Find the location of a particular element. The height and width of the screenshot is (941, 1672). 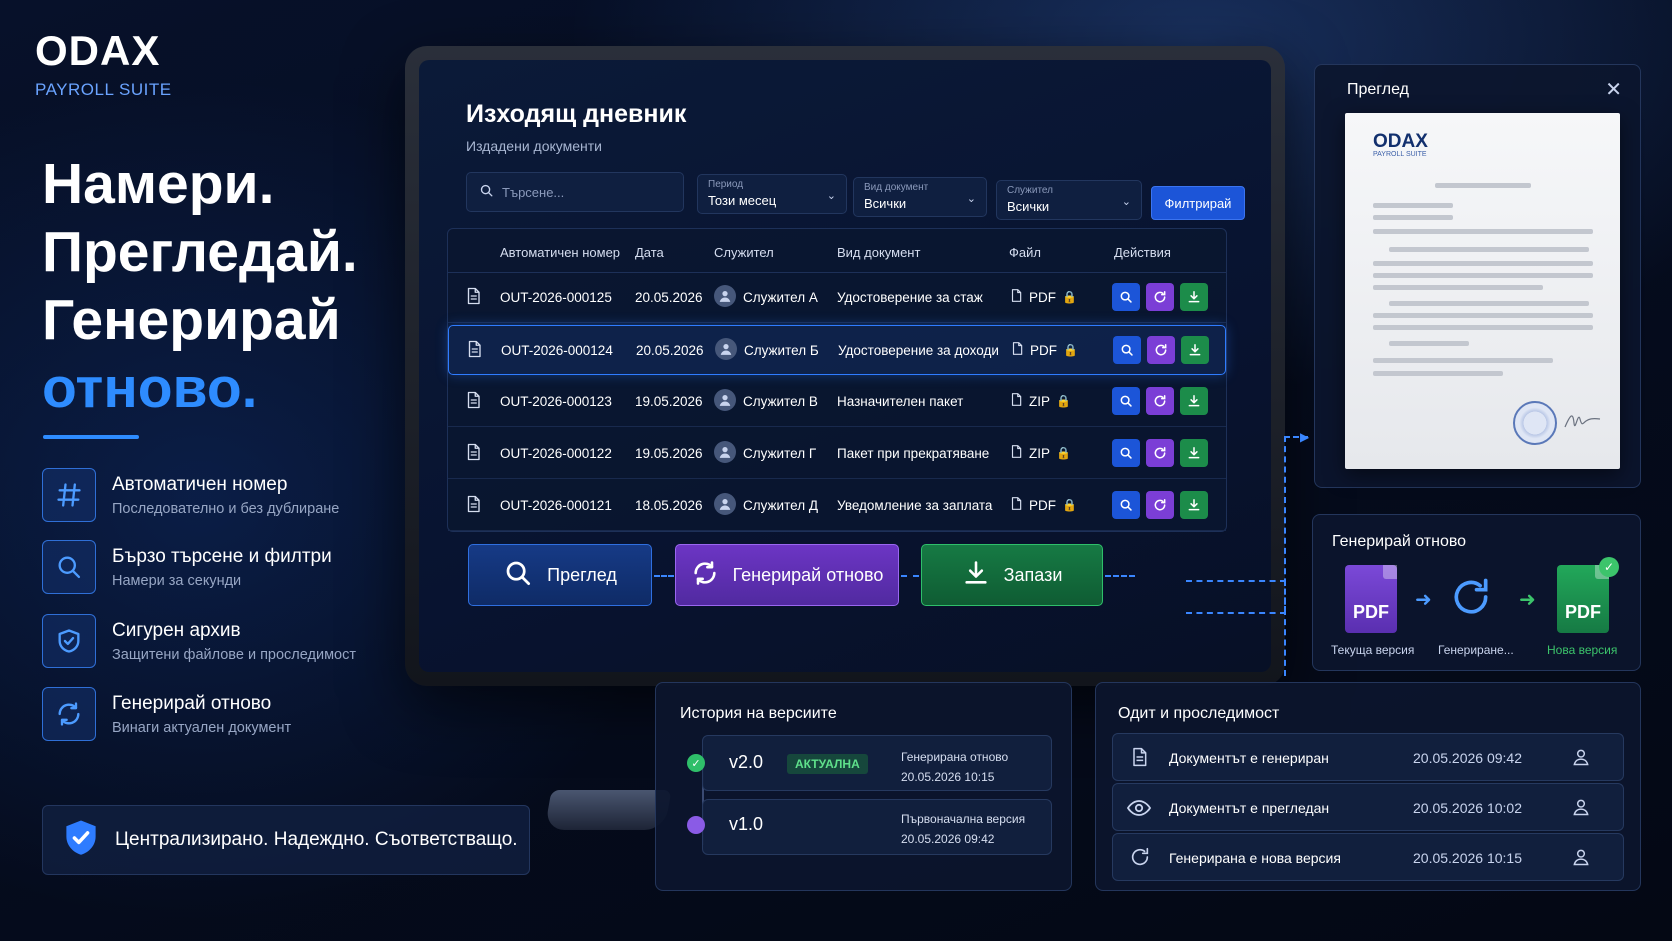

col-date: Дата is located at coordinates (649, 252).